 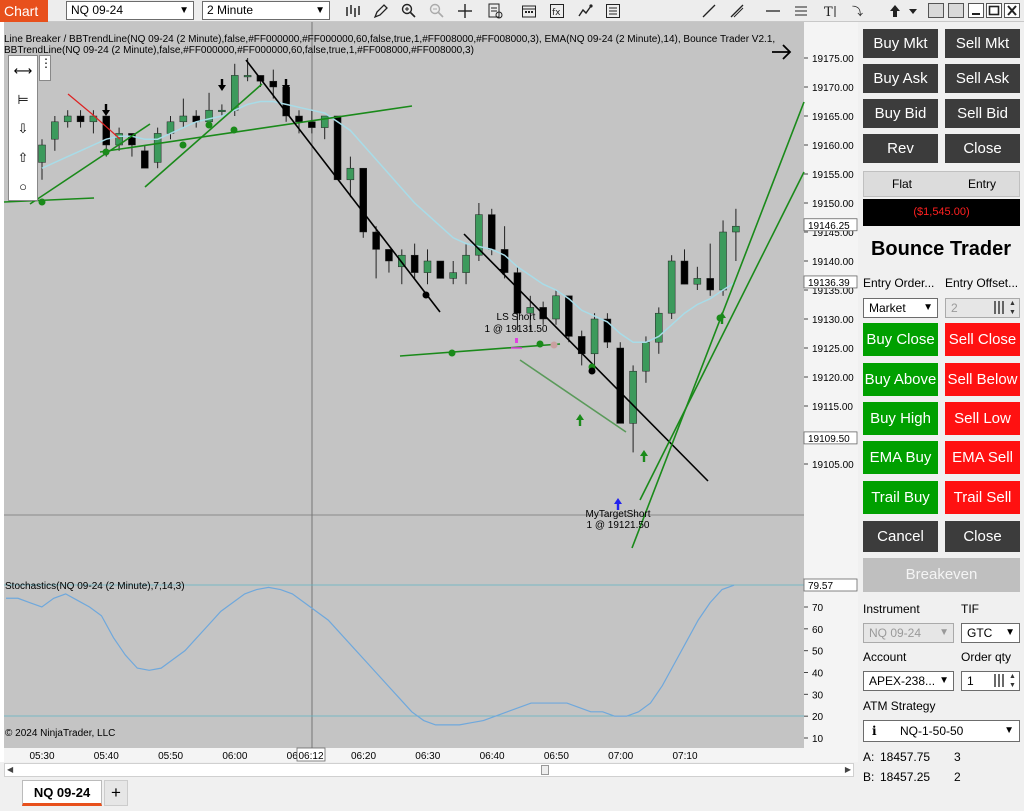 I want to click on price-tick-label: 19120.00, so click(x=833, y=378).